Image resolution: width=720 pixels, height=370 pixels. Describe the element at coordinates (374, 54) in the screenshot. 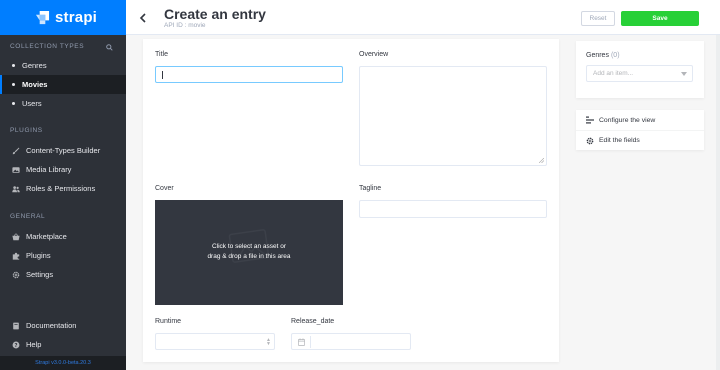

I see `overview-label: Overview` at that location.